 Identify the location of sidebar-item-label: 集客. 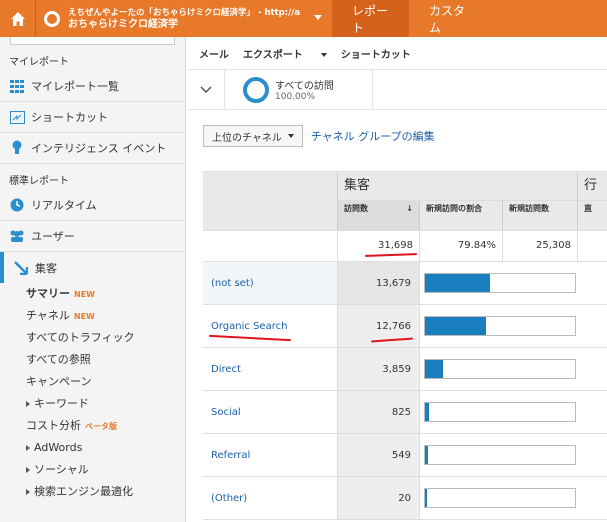
(46, 268).